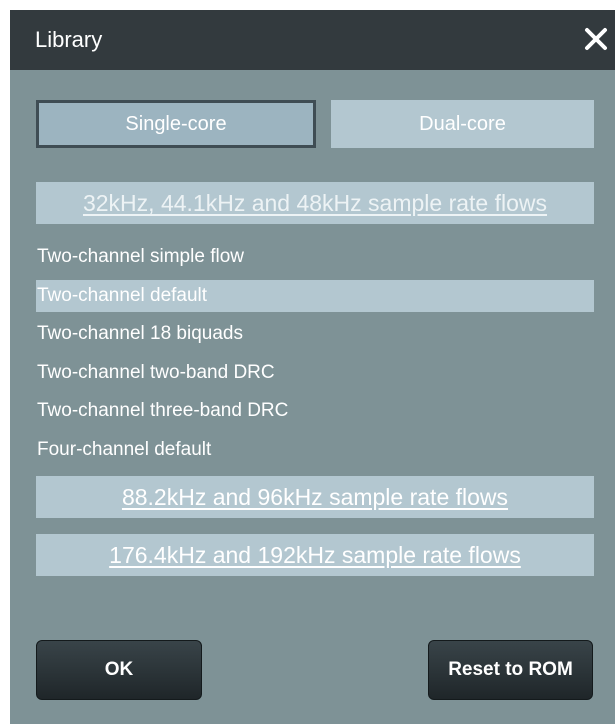 This screenshot has height=724, width=615. What do you see at coordinates (315, 411) in the screenshot?
I see `flow-item-two-channel-three-band-drc: Two-channel three-band DRC` at bounding box center [315, 411].